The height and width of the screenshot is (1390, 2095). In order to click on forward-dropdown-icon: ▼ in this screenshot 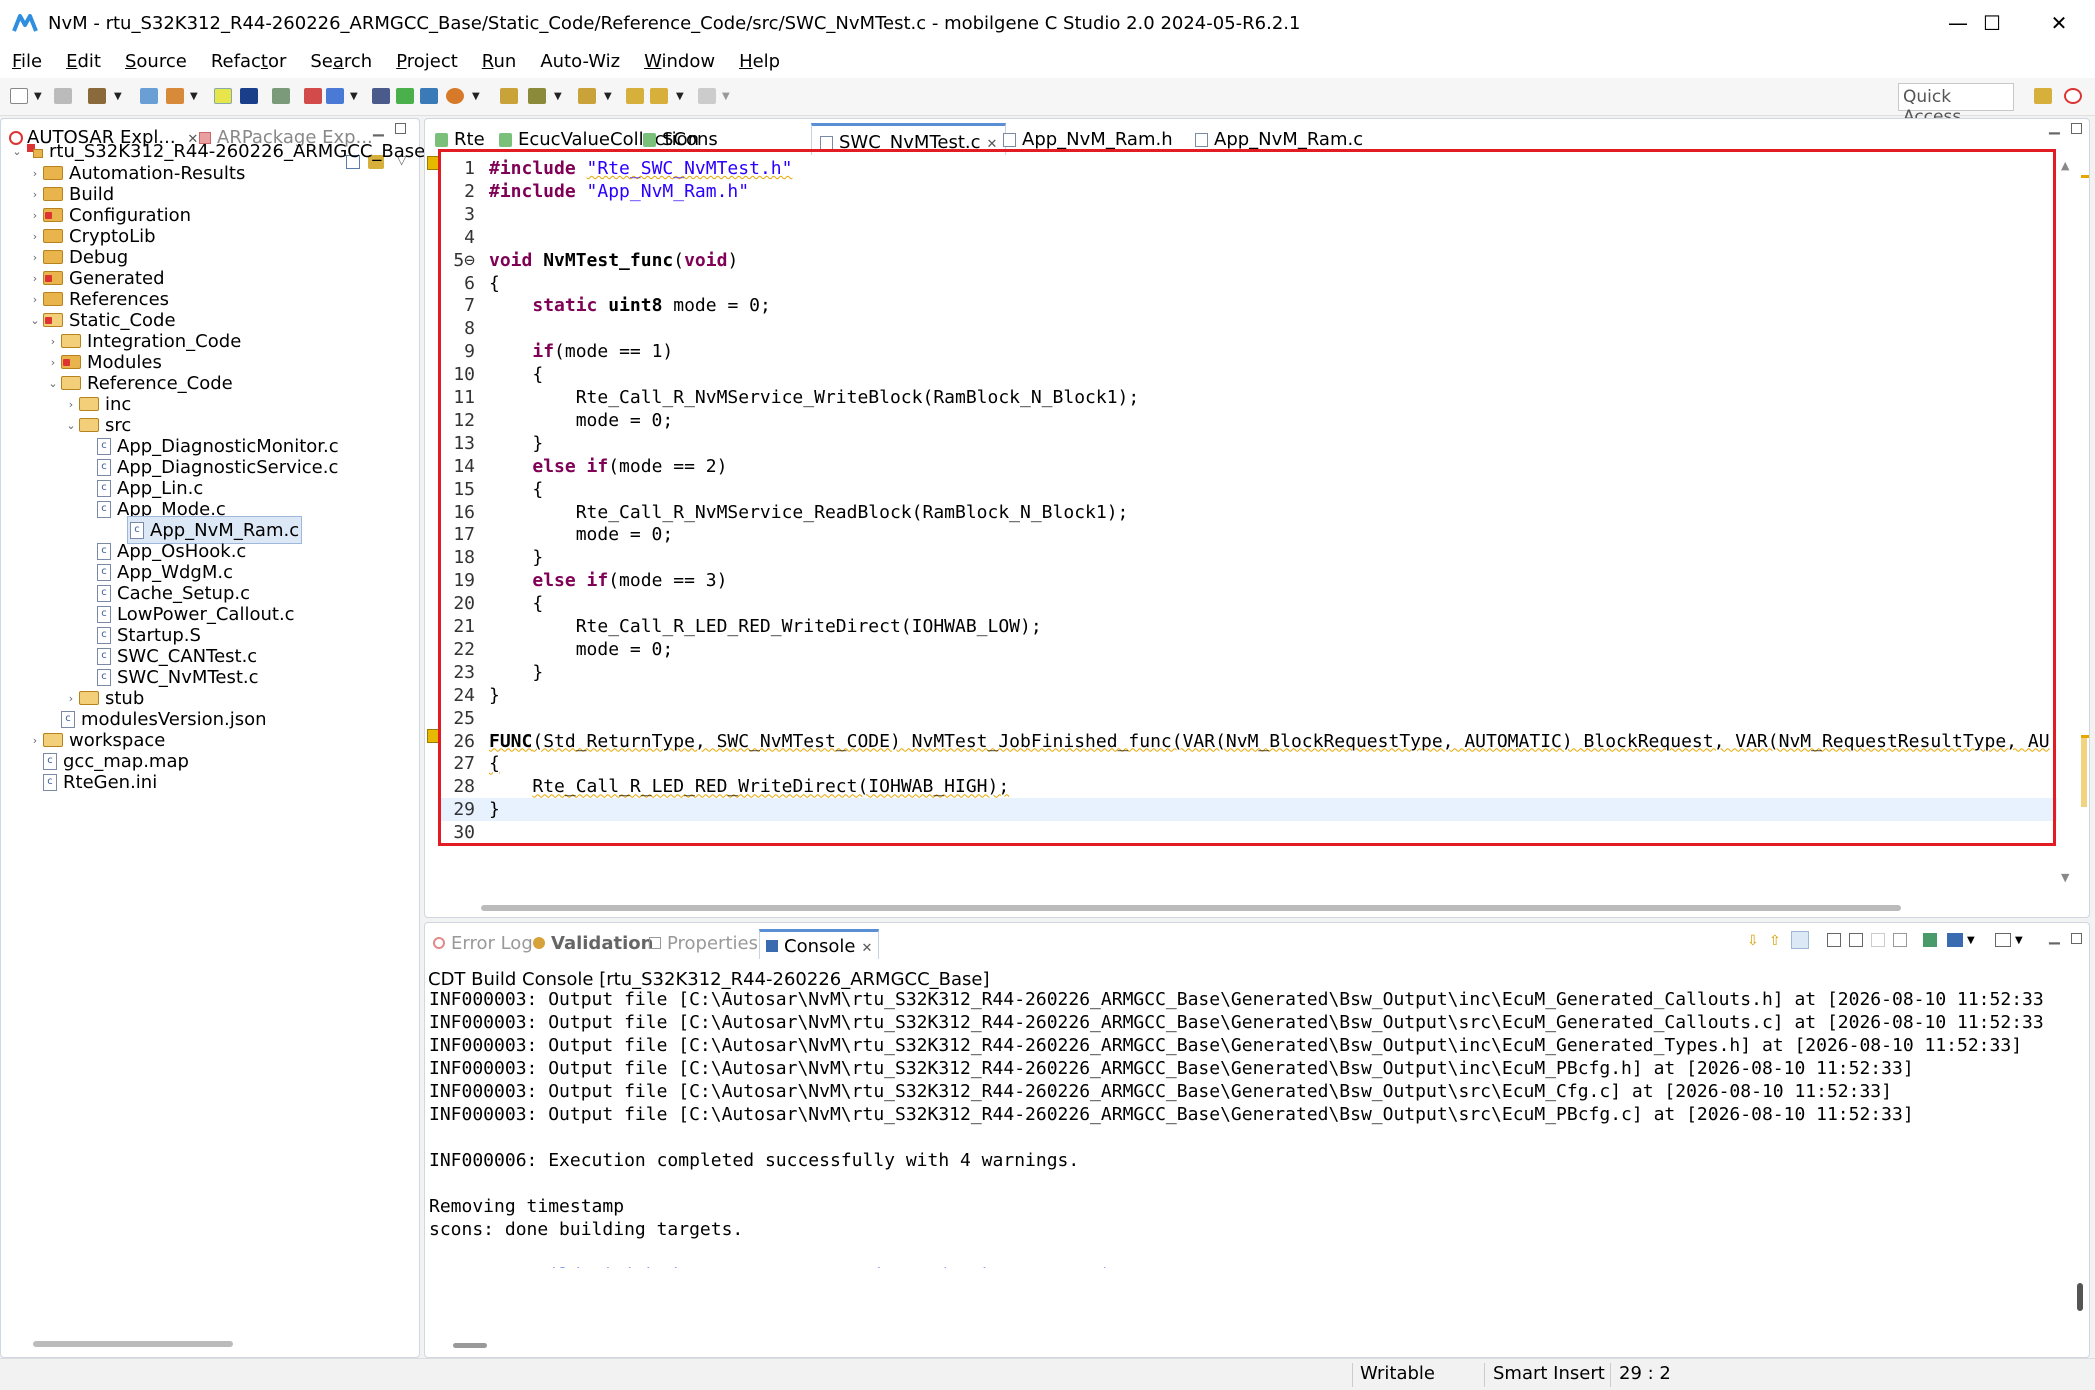, I will do `click(726, 96)`.